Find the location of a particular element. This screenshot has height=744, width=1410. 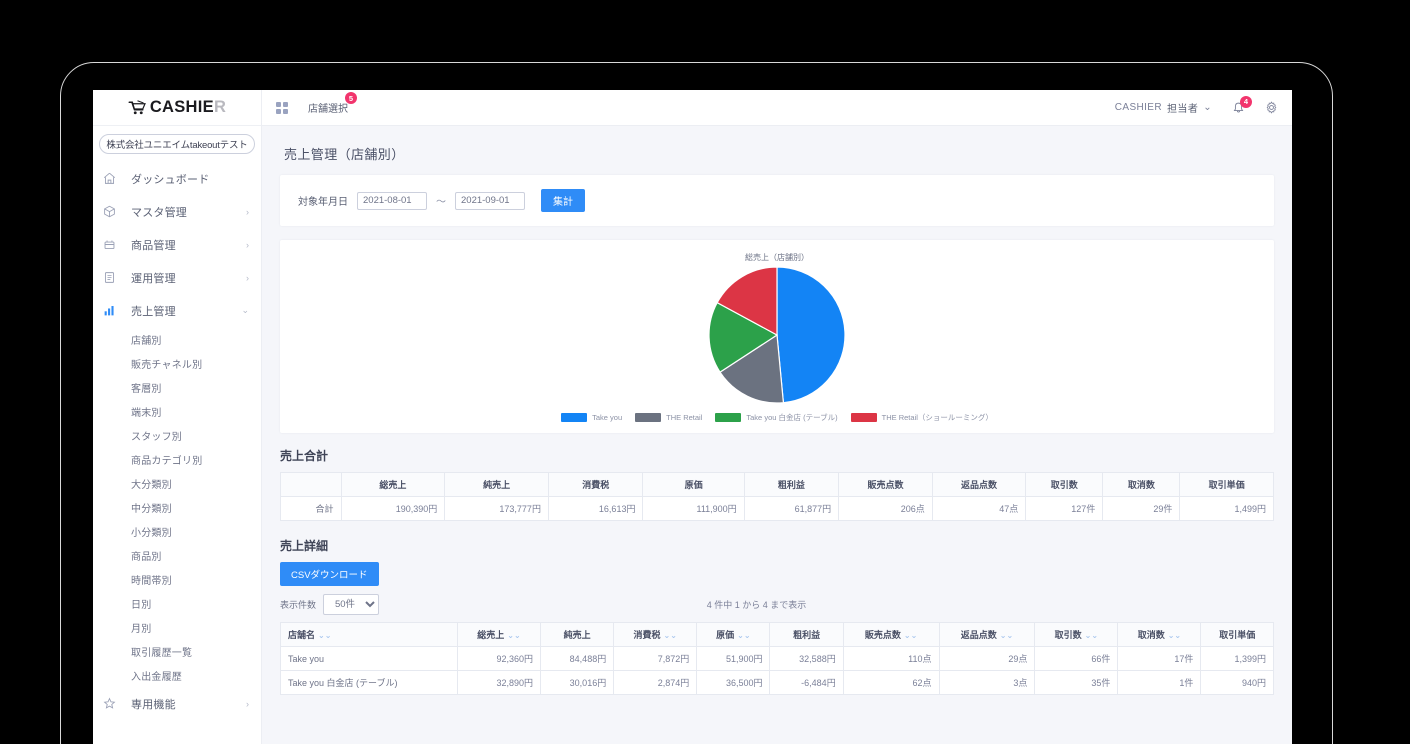

summary-column-header is located at coordinates (311, 484).